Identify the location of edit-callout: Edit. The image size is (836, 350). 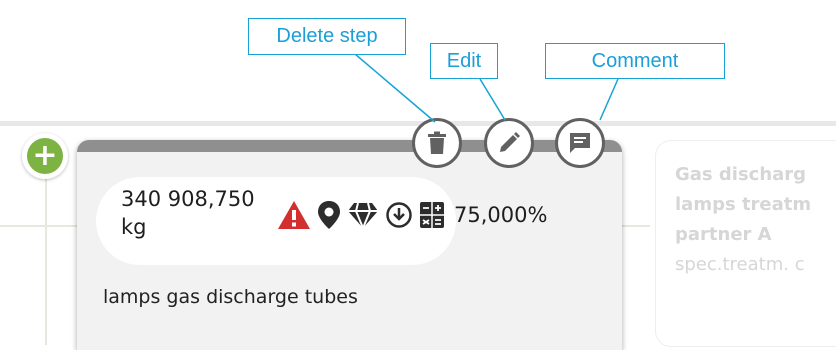
(464, 61).